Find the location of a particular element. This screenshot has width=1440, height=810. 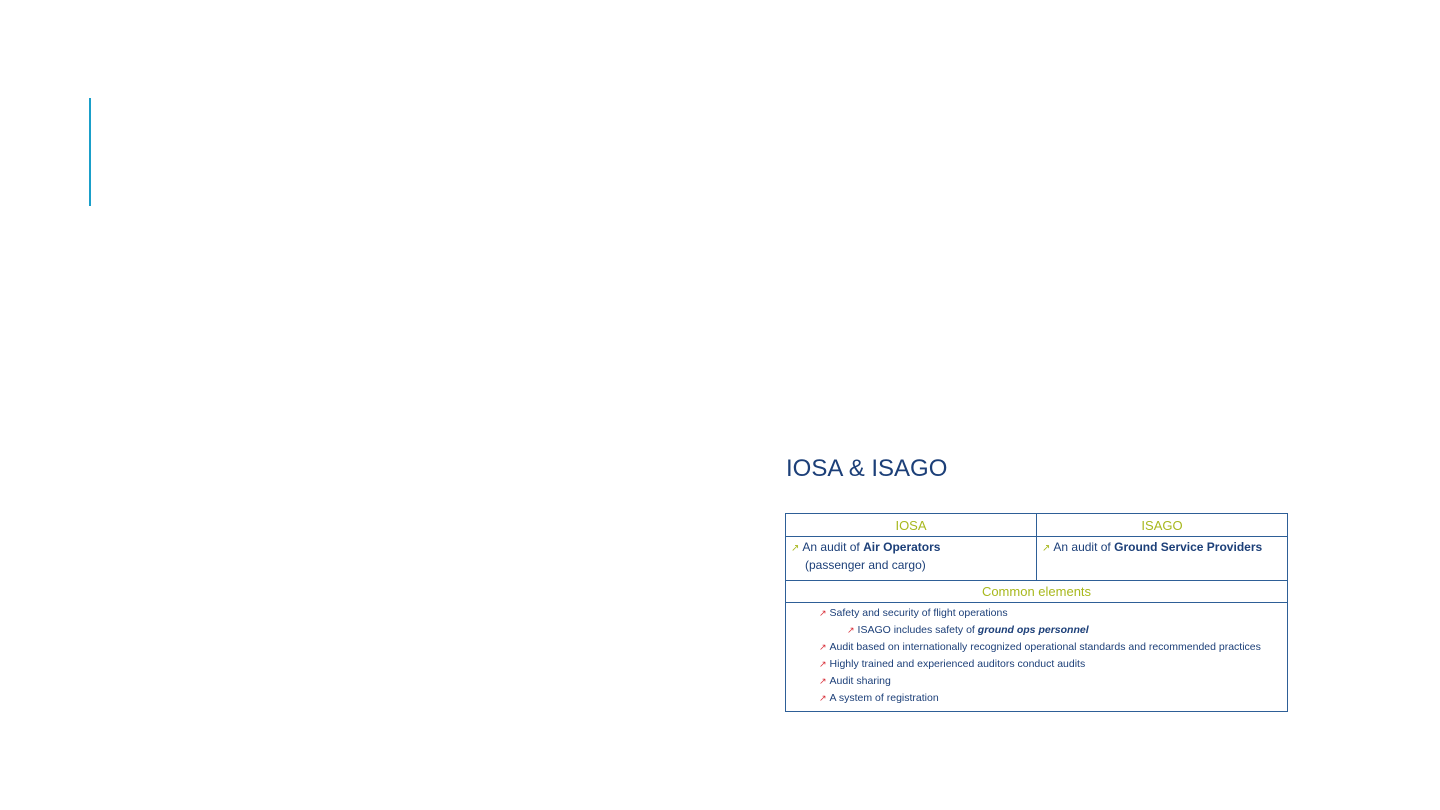

table-header-row: IOSA ISAGO is located at coordinates (1036, 525).